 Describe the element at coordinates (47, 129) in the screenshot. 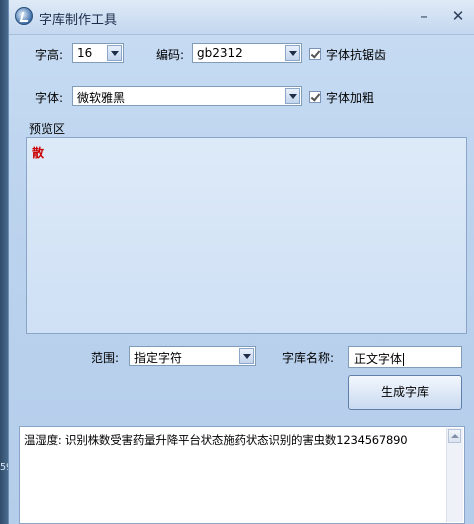

I see `preview-label: 预览区` at that location.